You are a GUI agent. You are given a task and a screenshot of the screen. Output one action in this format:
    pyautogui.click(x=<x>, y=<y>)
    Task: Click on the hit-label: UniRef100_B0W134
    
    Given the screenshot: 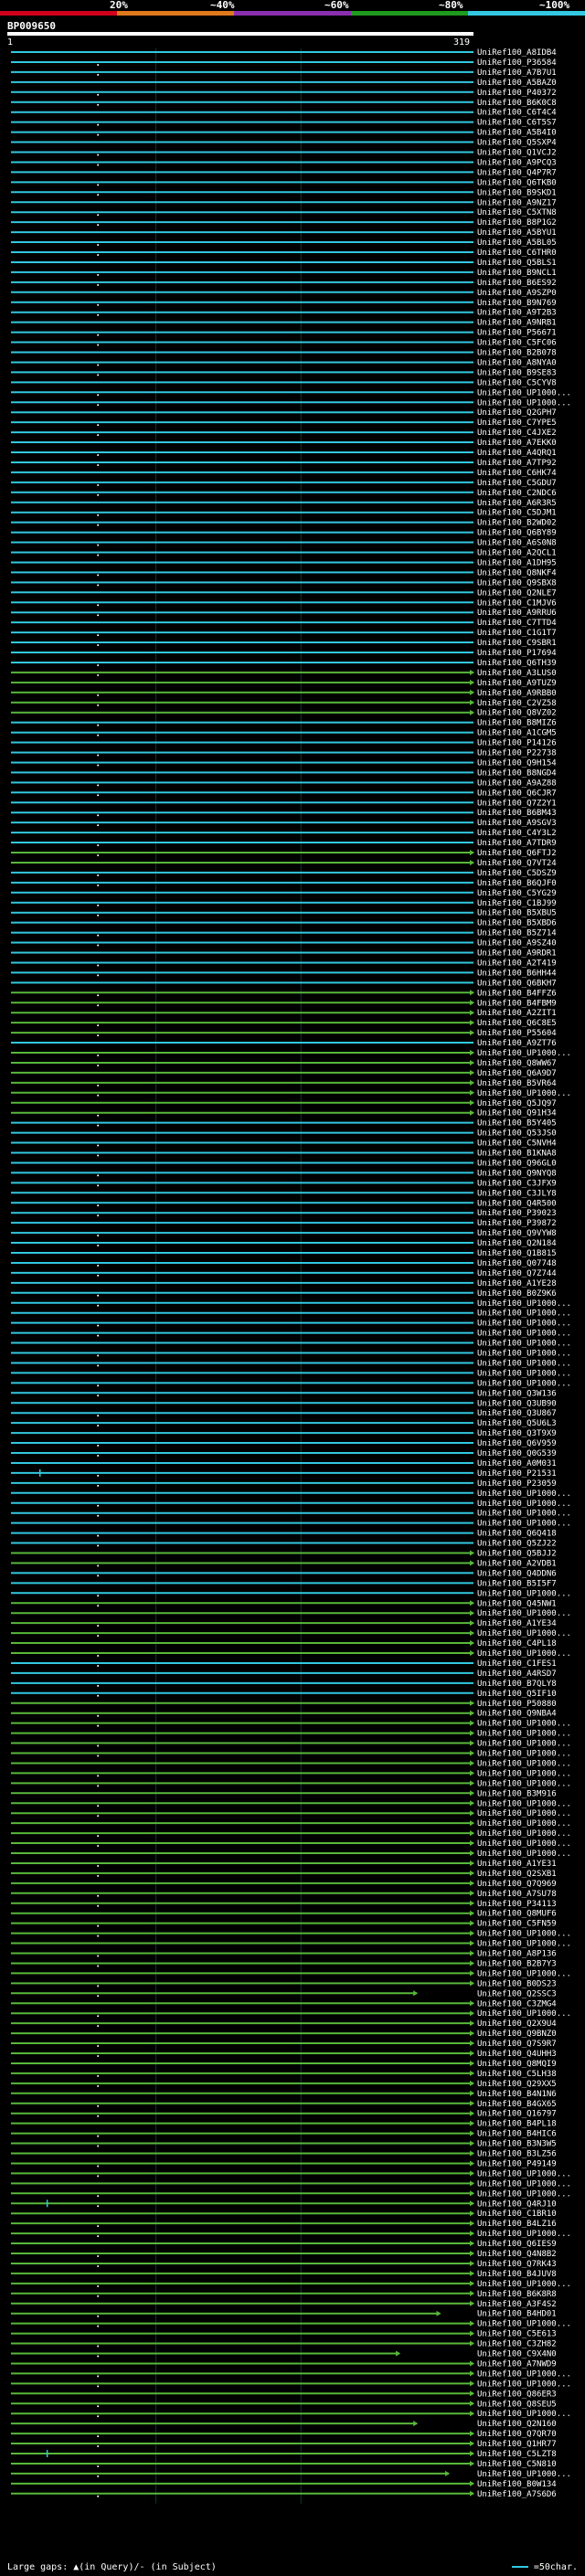 What is the action you would take?
    pyautogui.click(x=517, y=2484)
    